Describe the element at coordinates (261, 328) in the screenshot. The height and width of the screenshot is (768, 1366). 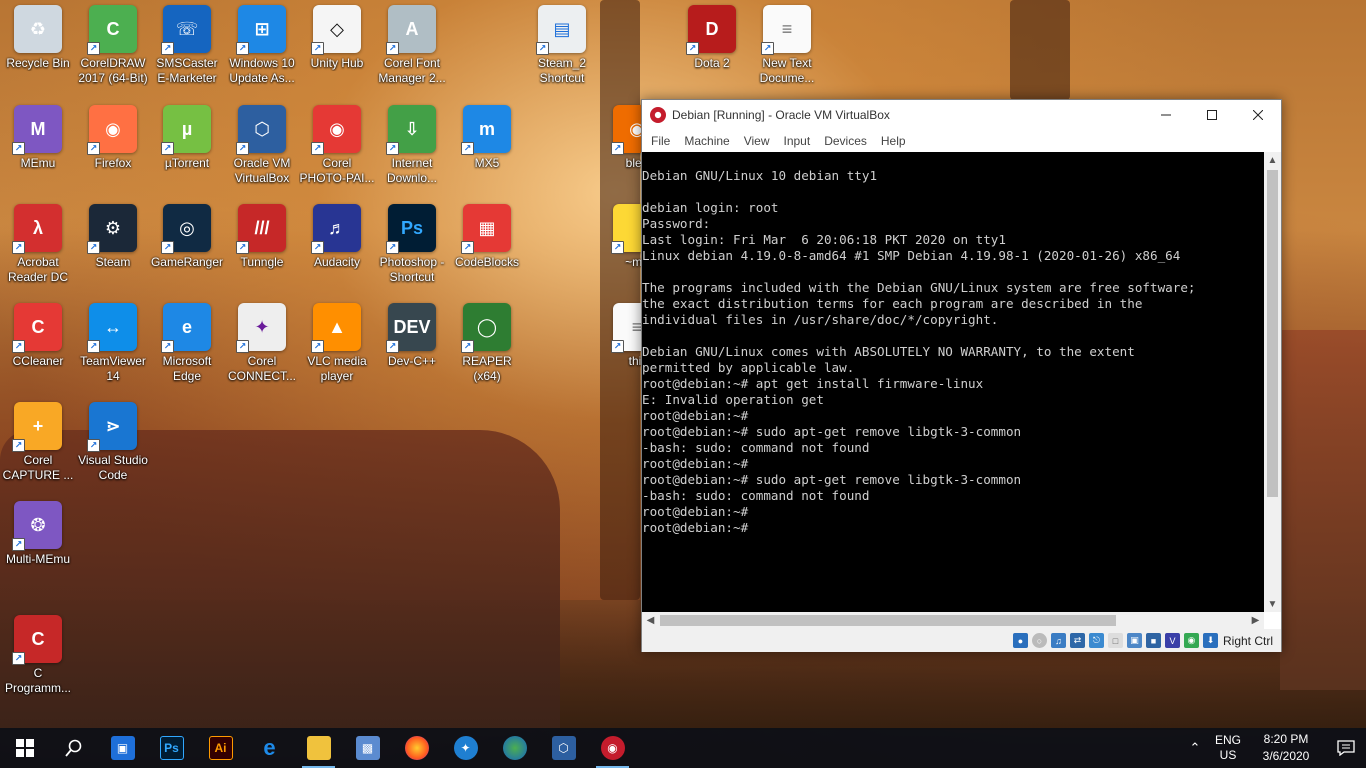
I see `corel-connect-icon: ✦ ↗` at that location.